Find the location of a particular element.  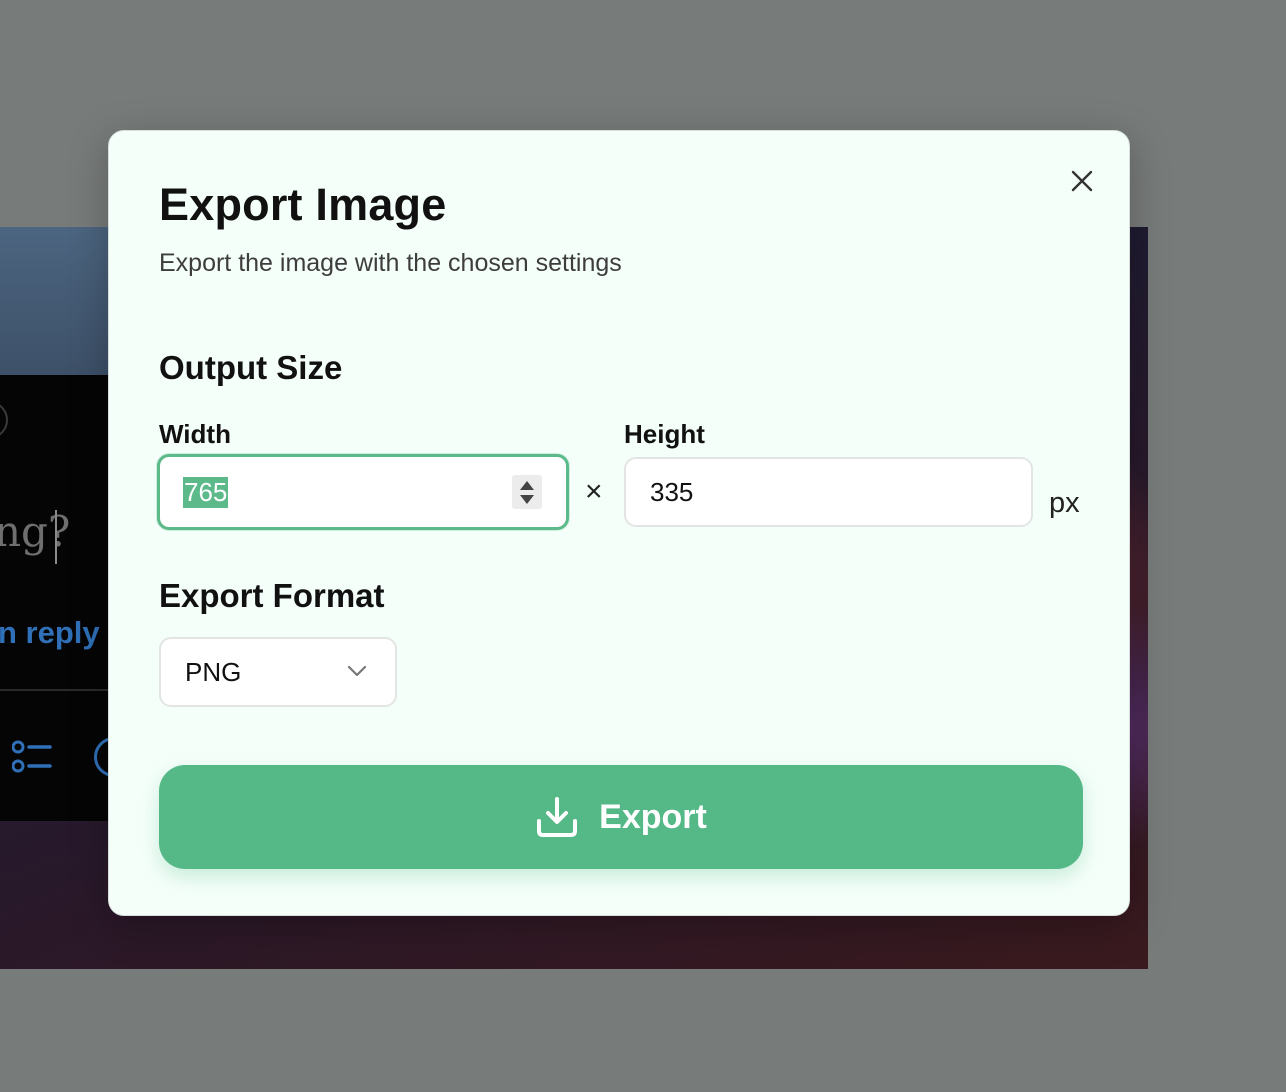

height-label: Height is located at coordinates (664, 434).